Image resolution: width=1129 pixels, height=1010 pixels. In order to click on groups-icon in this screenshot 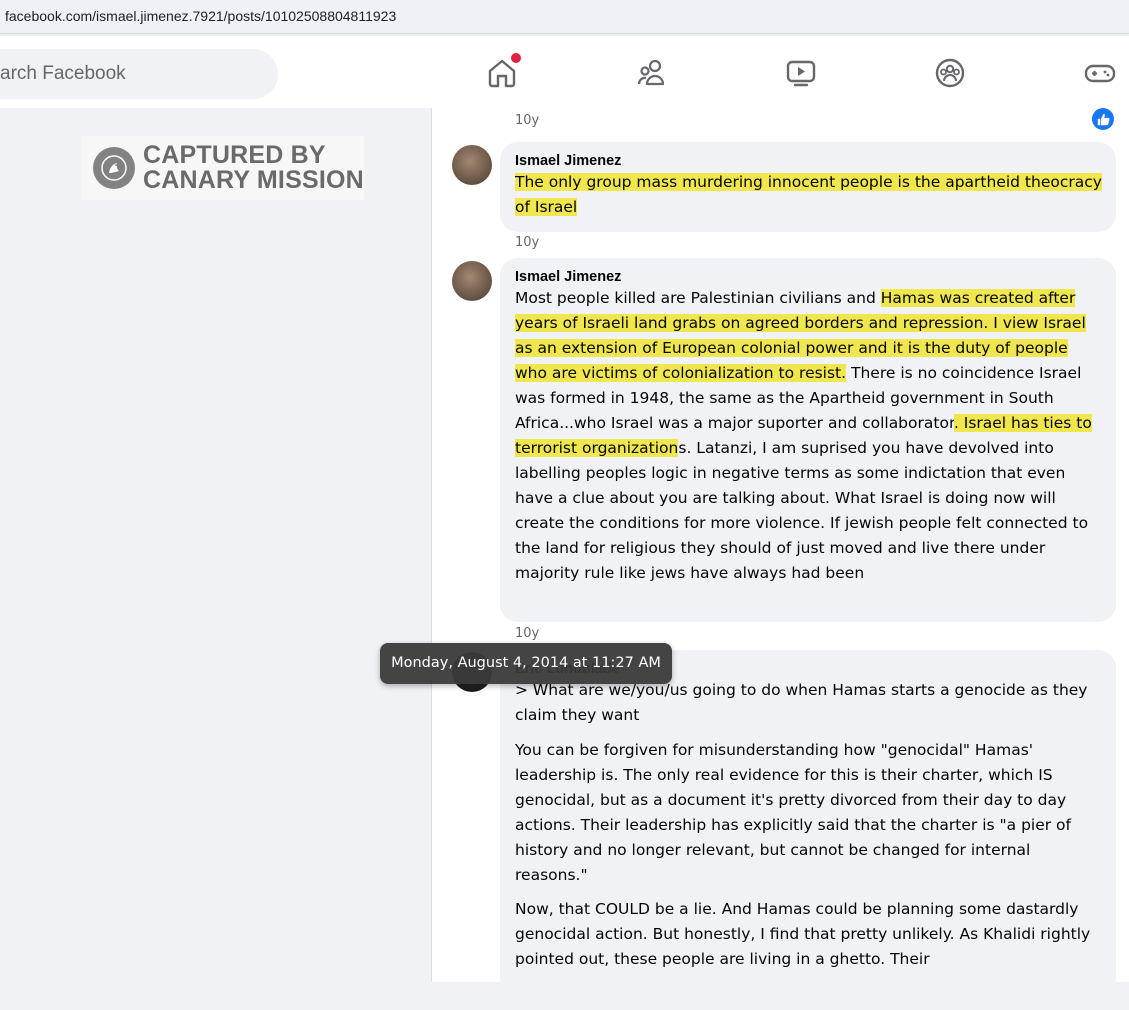, I will do `click(950, 73)`.